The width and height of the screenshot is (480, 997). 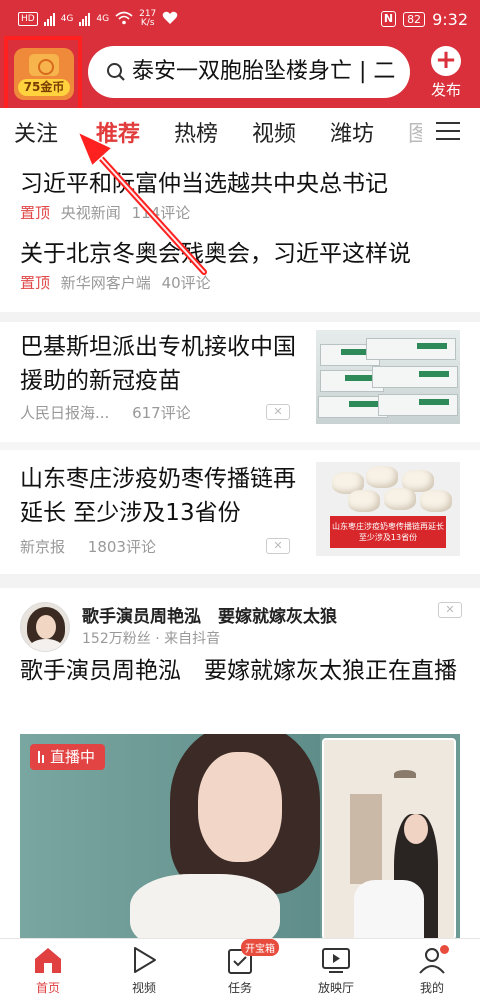 I want to click on live-bars-icon, so click(x=41, y=757).